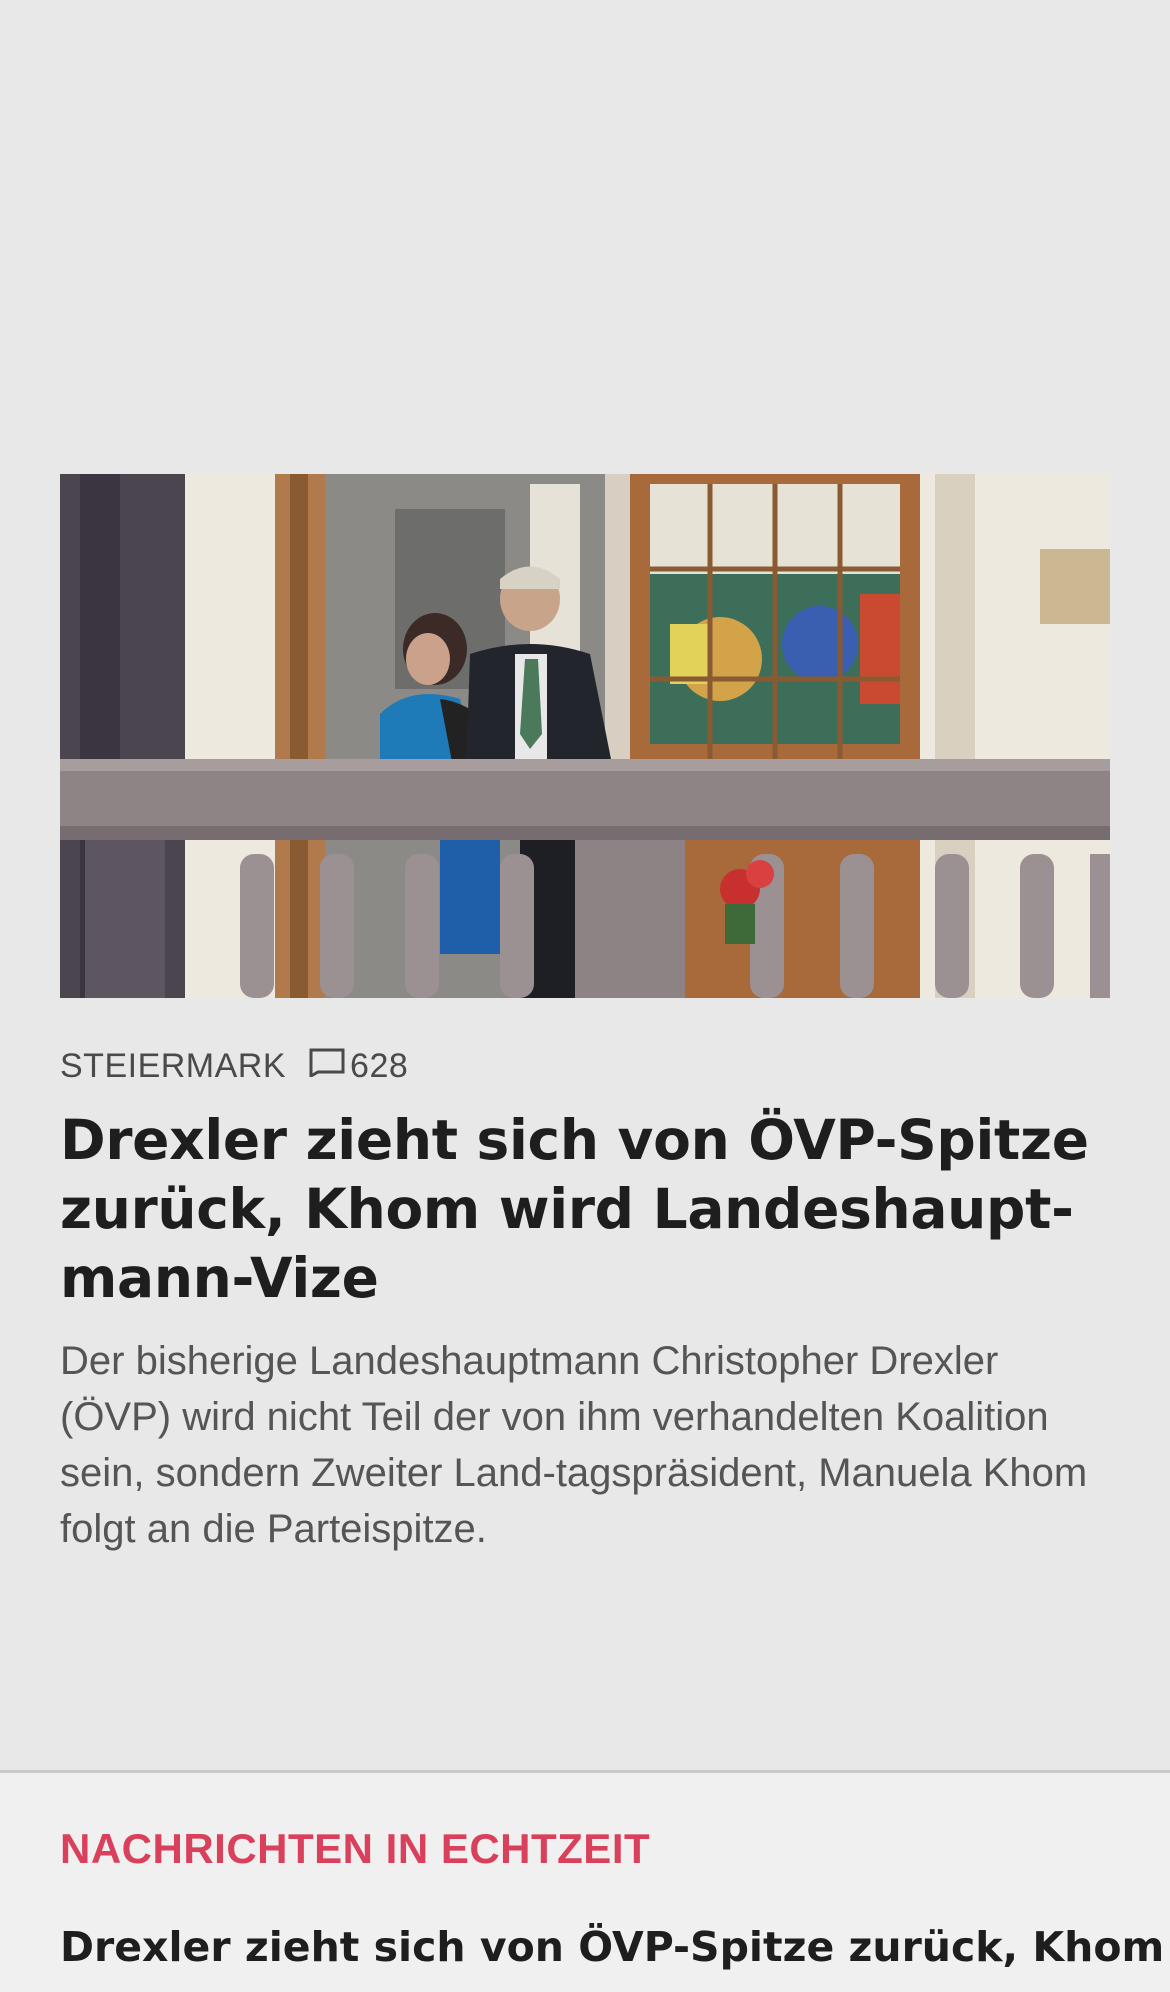  I want to click on comment-count-value: 628, so click(379, 1065).